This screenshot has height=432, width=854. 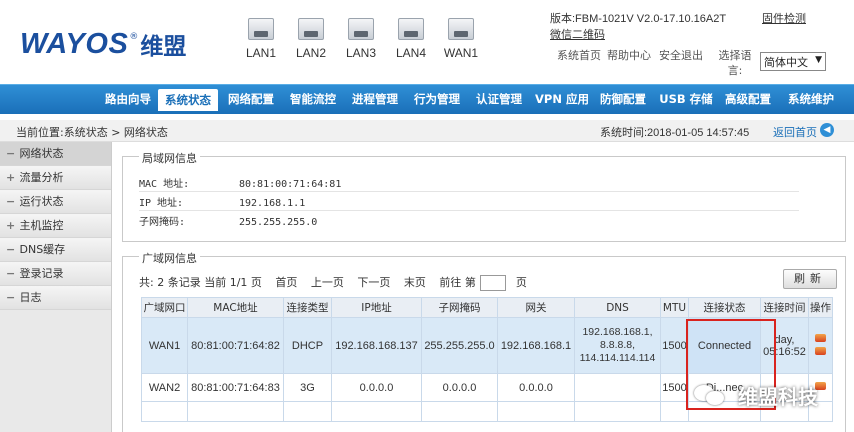 I want to click on sidebar-item-network-status: − 网络状态, so click(x=55, y=154).